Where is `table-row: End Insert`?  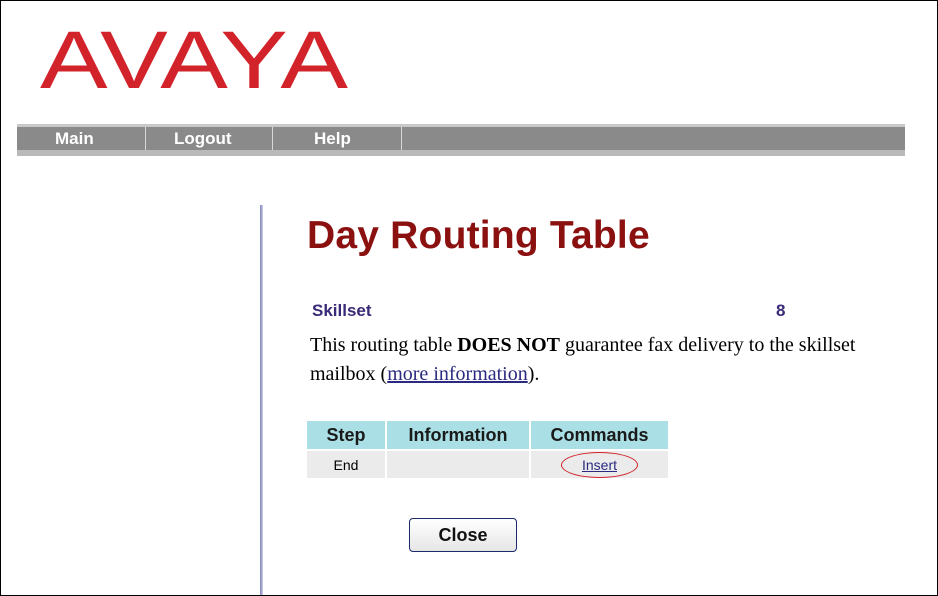 table-row: End Insert is located at coordinates (487, 463).